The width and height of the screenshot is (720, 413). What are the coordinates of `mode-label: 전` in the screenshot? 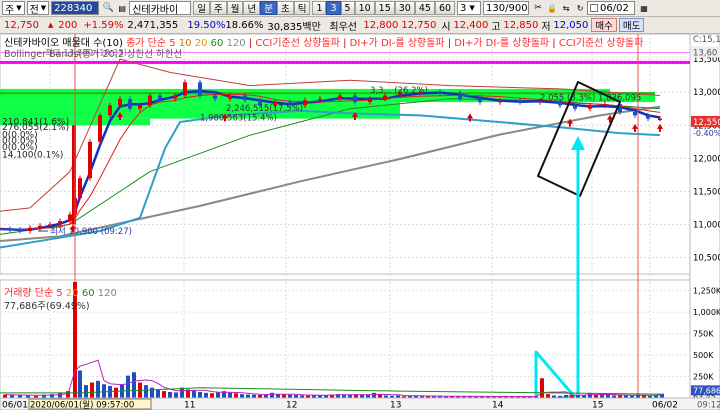 It's located at (34, 10).